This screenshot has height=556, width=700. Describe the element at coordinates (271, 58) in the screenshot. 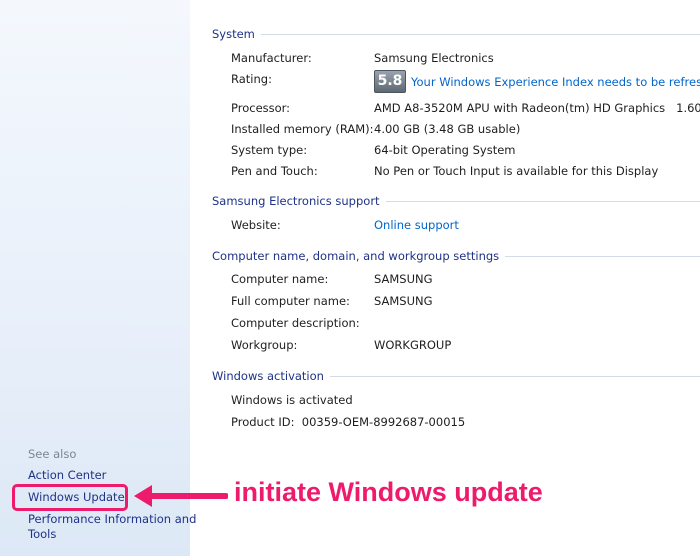

I see `manufacturer-label: Manufacturer:` at that location.